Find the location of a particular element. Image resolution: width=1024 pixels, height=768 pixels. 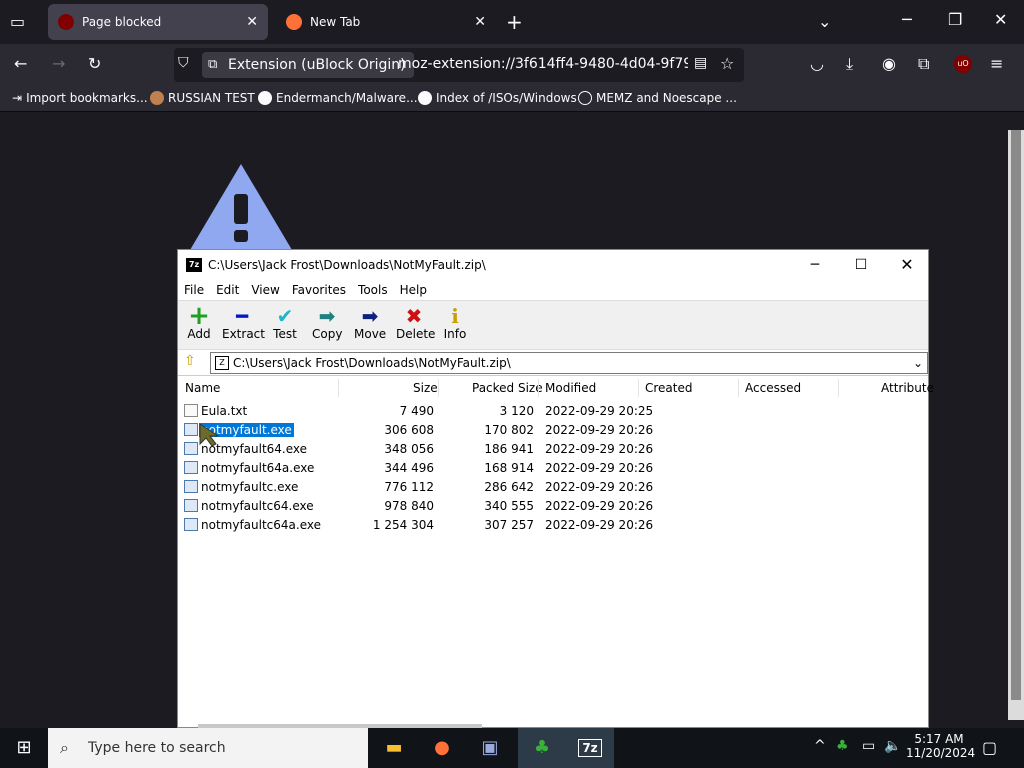

menu-view: View is located at coordinates (265, 290).